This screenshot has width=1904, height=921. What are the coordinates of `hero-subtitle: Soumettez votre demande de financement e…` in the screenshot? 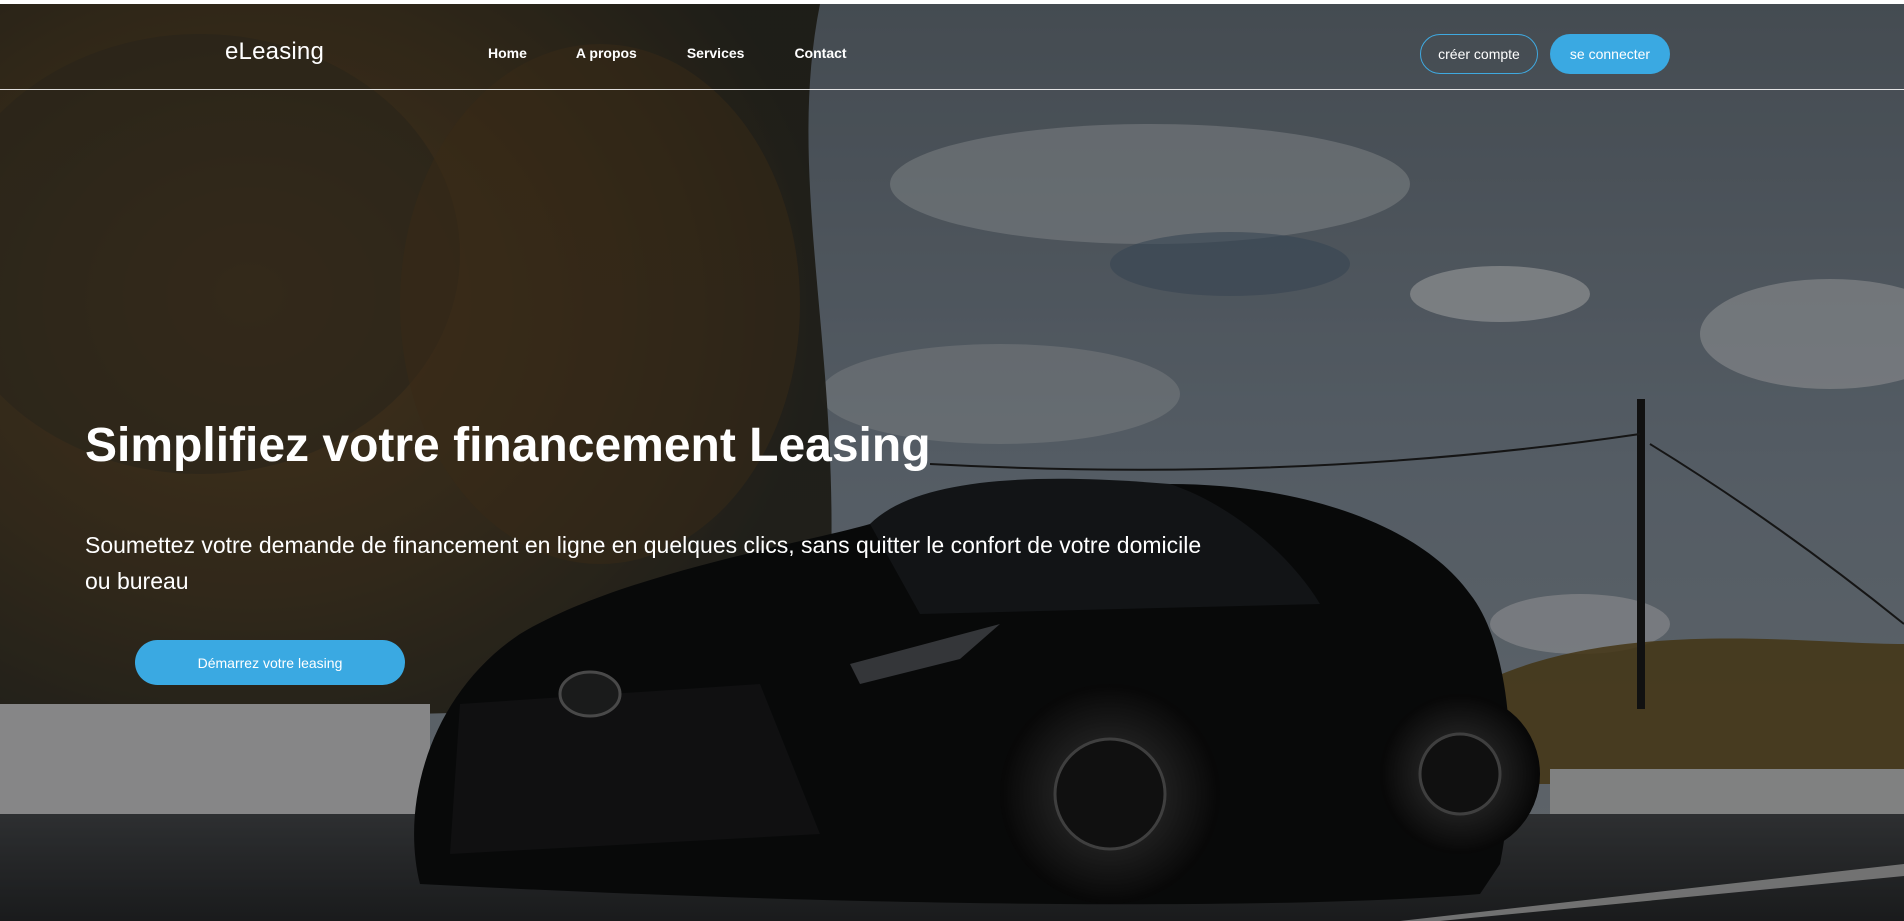 It's located at (643, 563).